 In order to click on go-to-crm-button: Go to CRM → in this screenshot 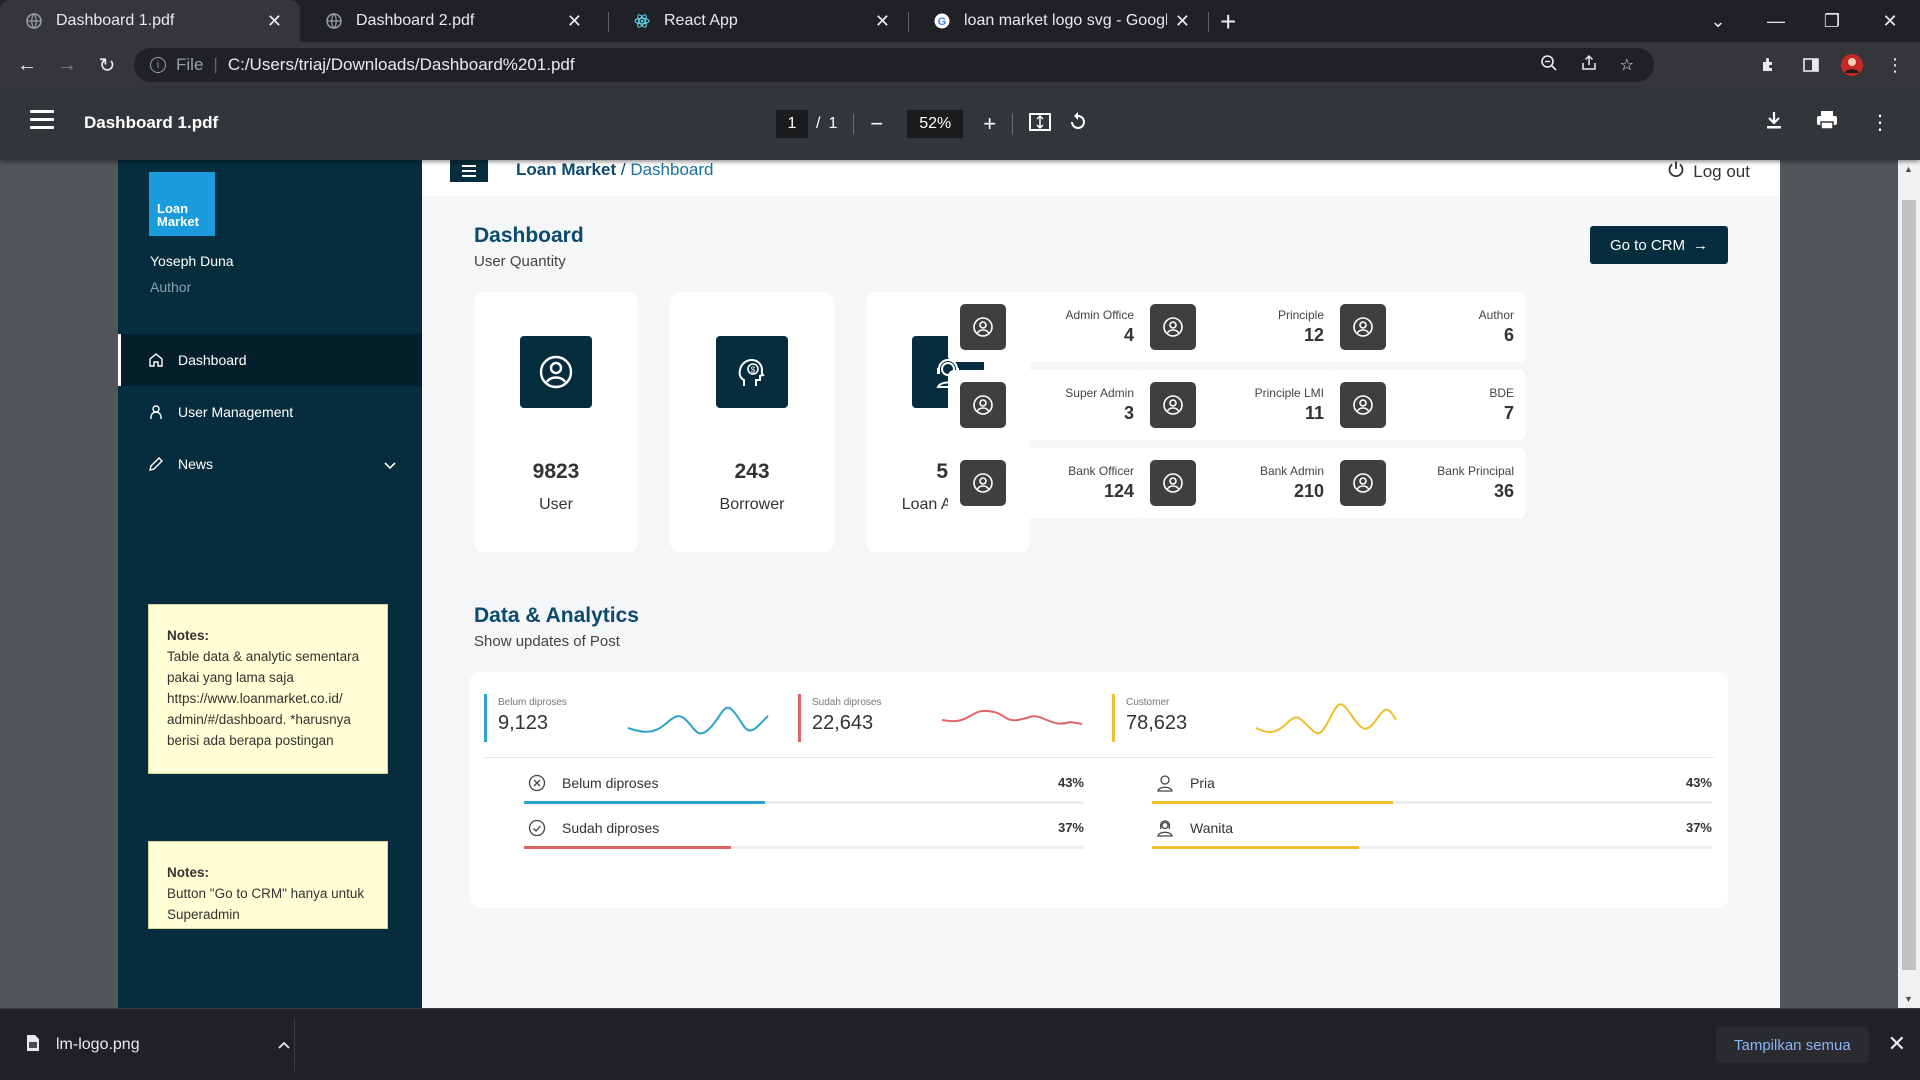, I will do `click(1659, 245)`.